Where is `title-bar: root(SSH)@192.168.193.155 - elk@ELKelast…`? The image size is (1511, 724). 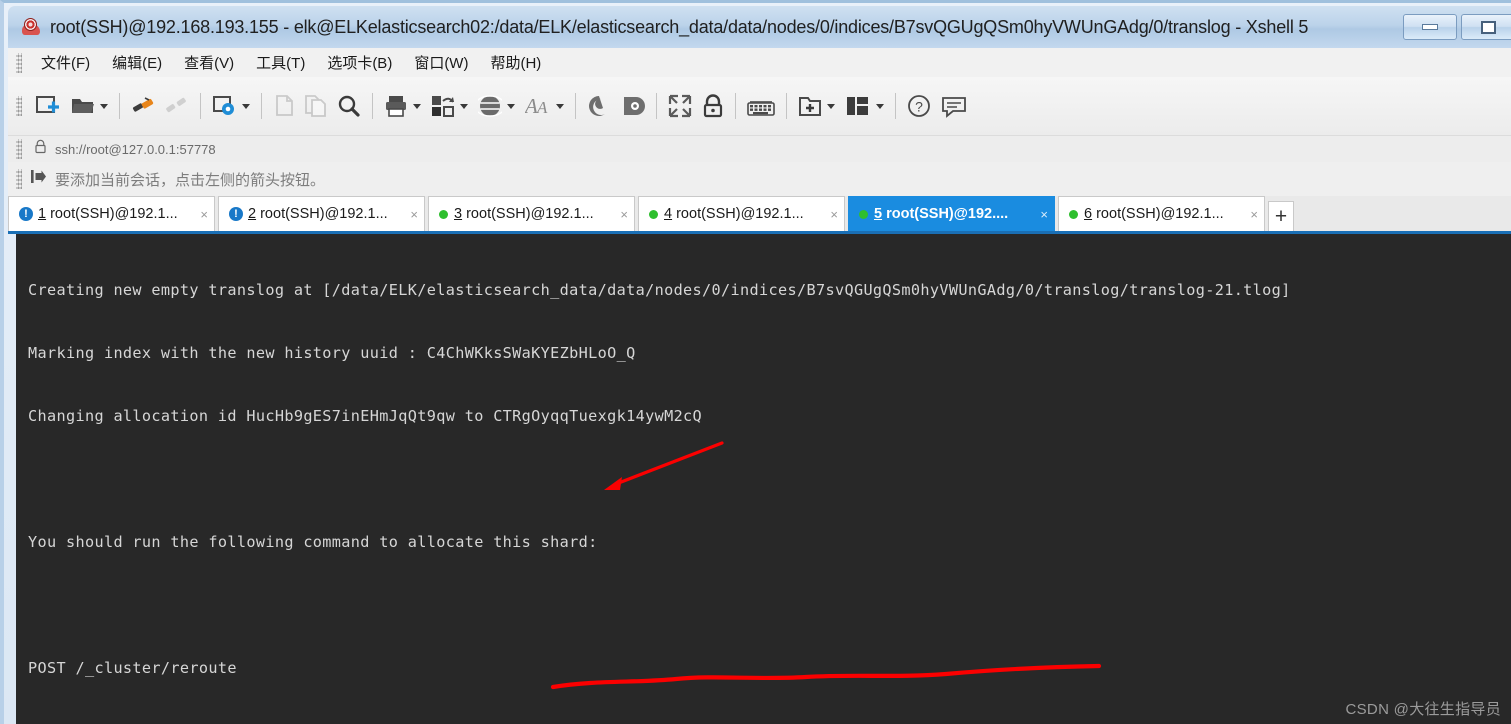
title-bar: root(SSH)@192.168.193.155 - elk@ELKelast… is located at coordinates (759, 27).